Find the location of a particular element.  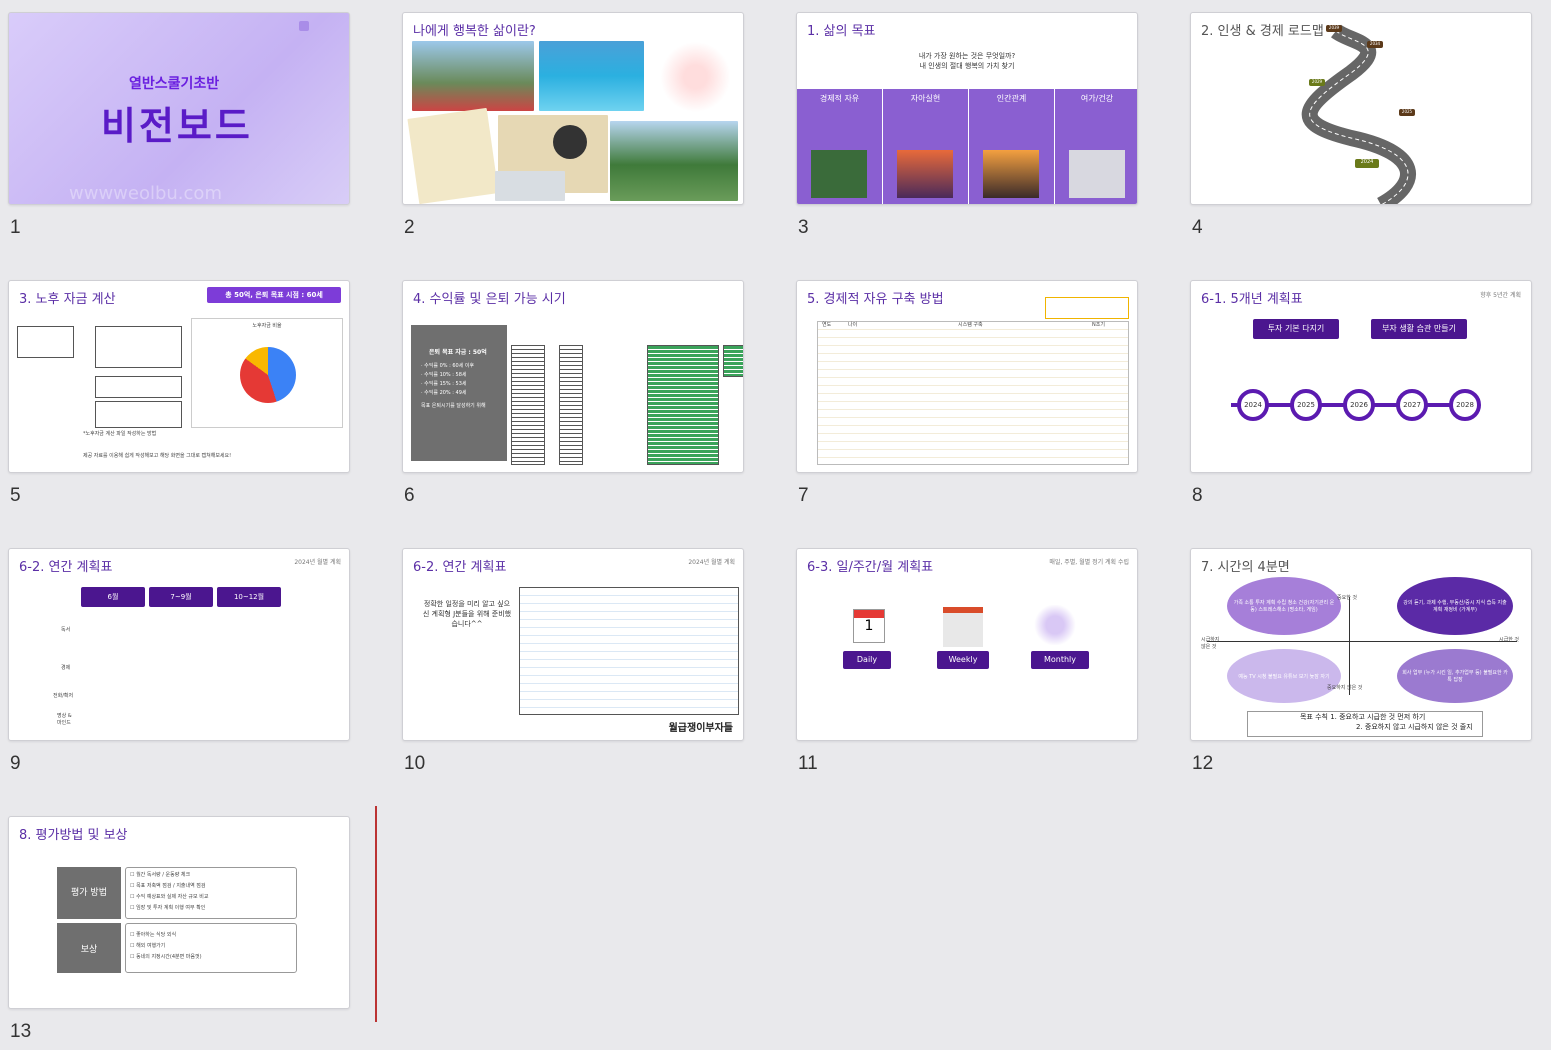

goal-image-people is located at coordinates (1011, 174).